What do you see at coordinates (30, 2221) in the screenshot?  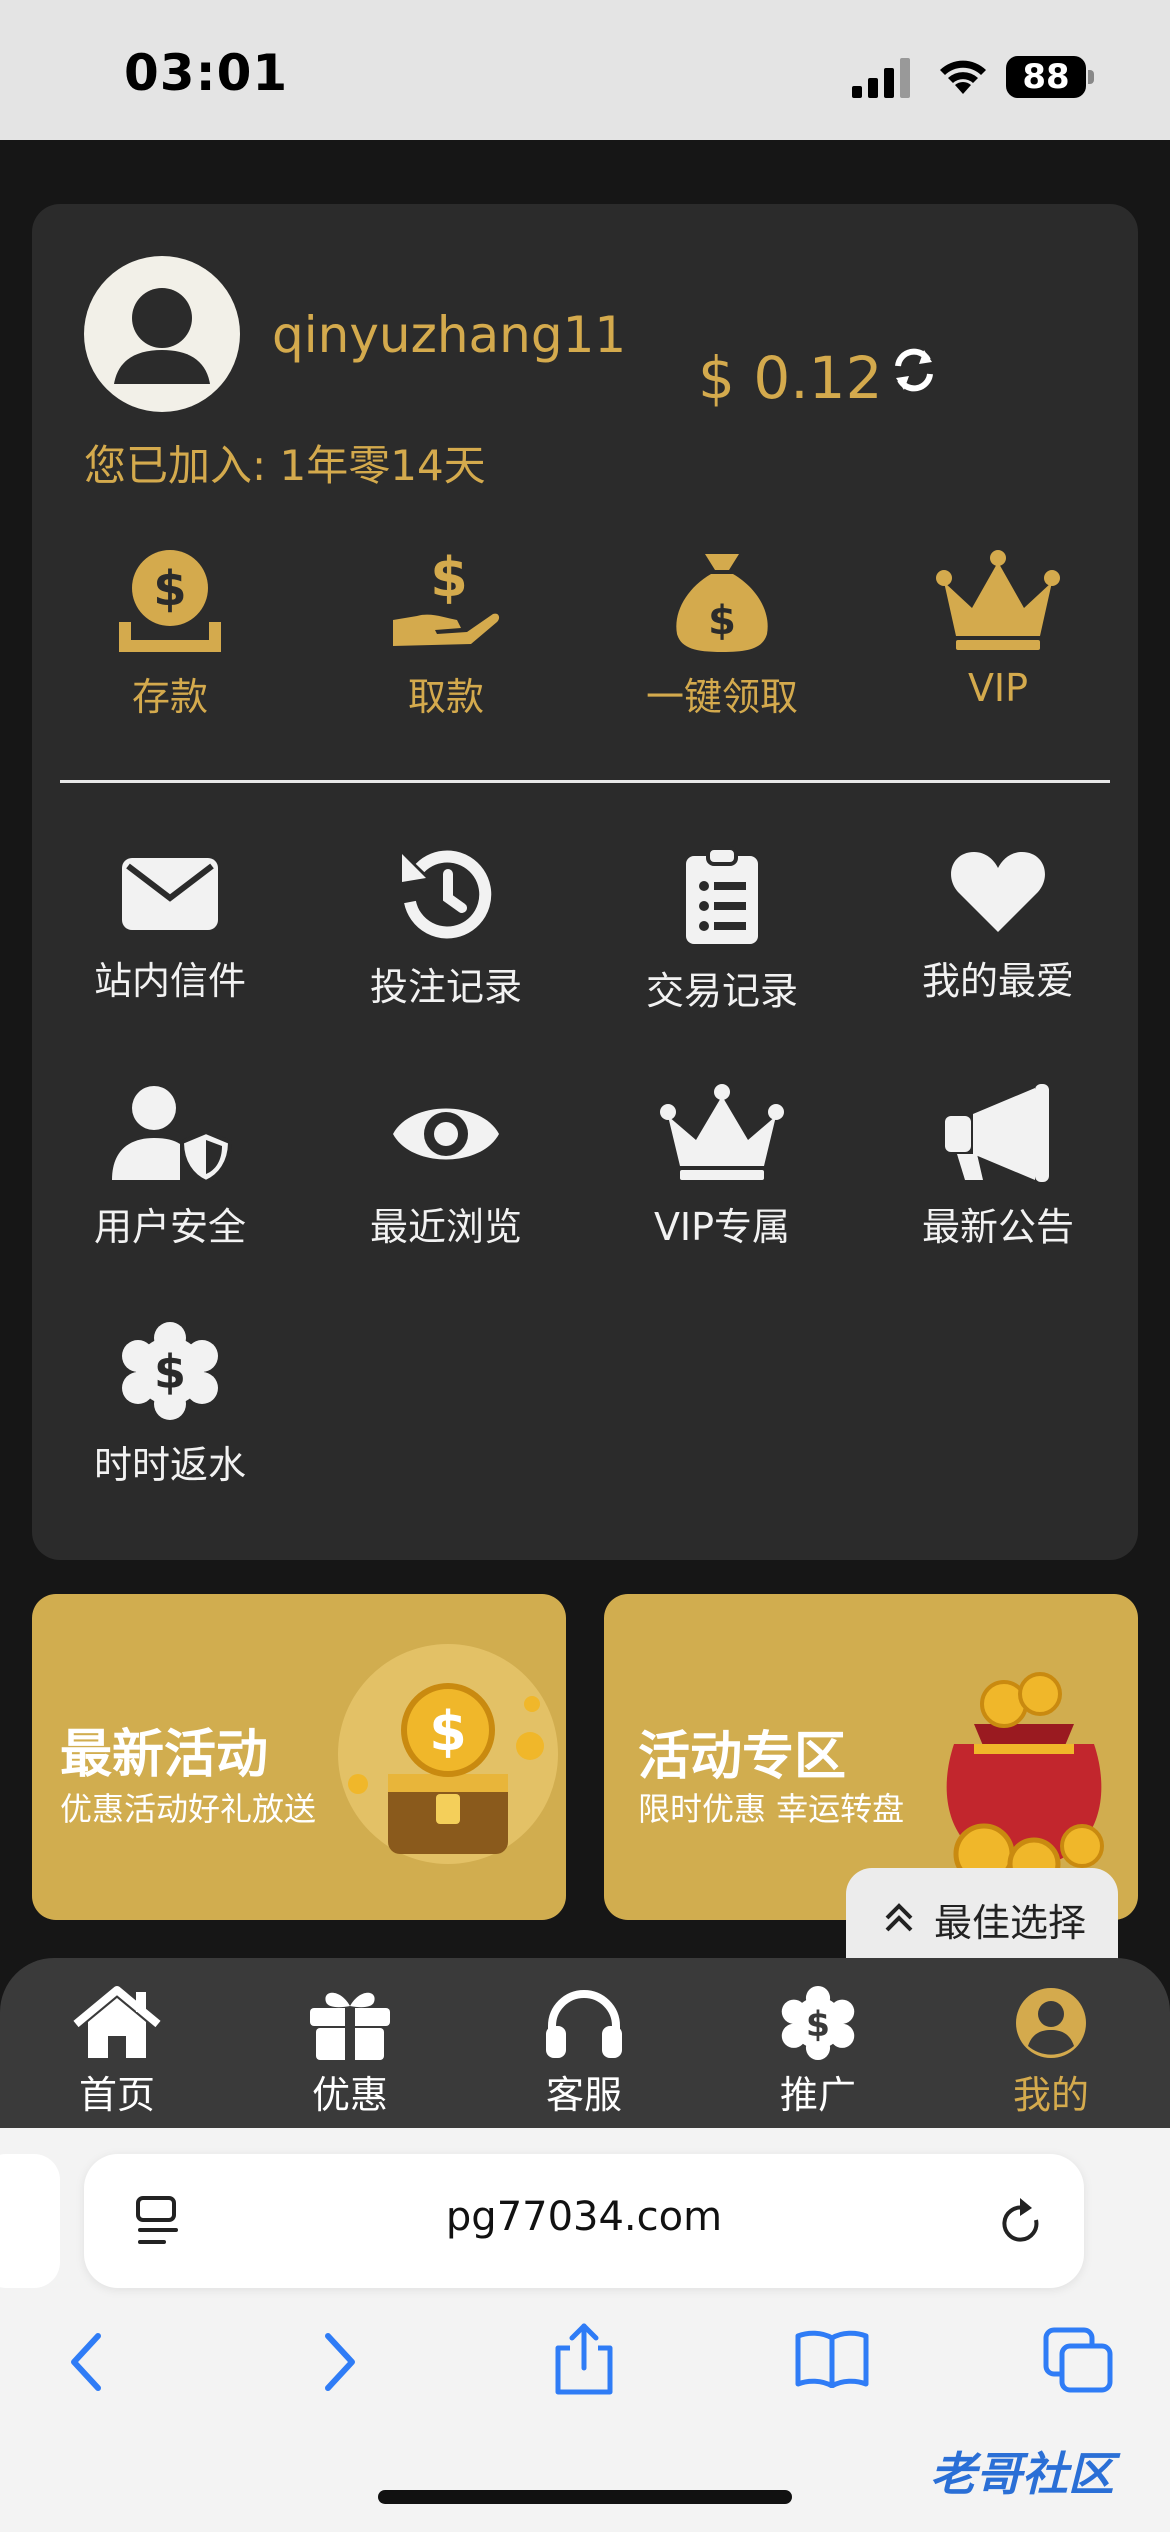 I see `previous-tab-preview` at bounding box center [30, 2221].